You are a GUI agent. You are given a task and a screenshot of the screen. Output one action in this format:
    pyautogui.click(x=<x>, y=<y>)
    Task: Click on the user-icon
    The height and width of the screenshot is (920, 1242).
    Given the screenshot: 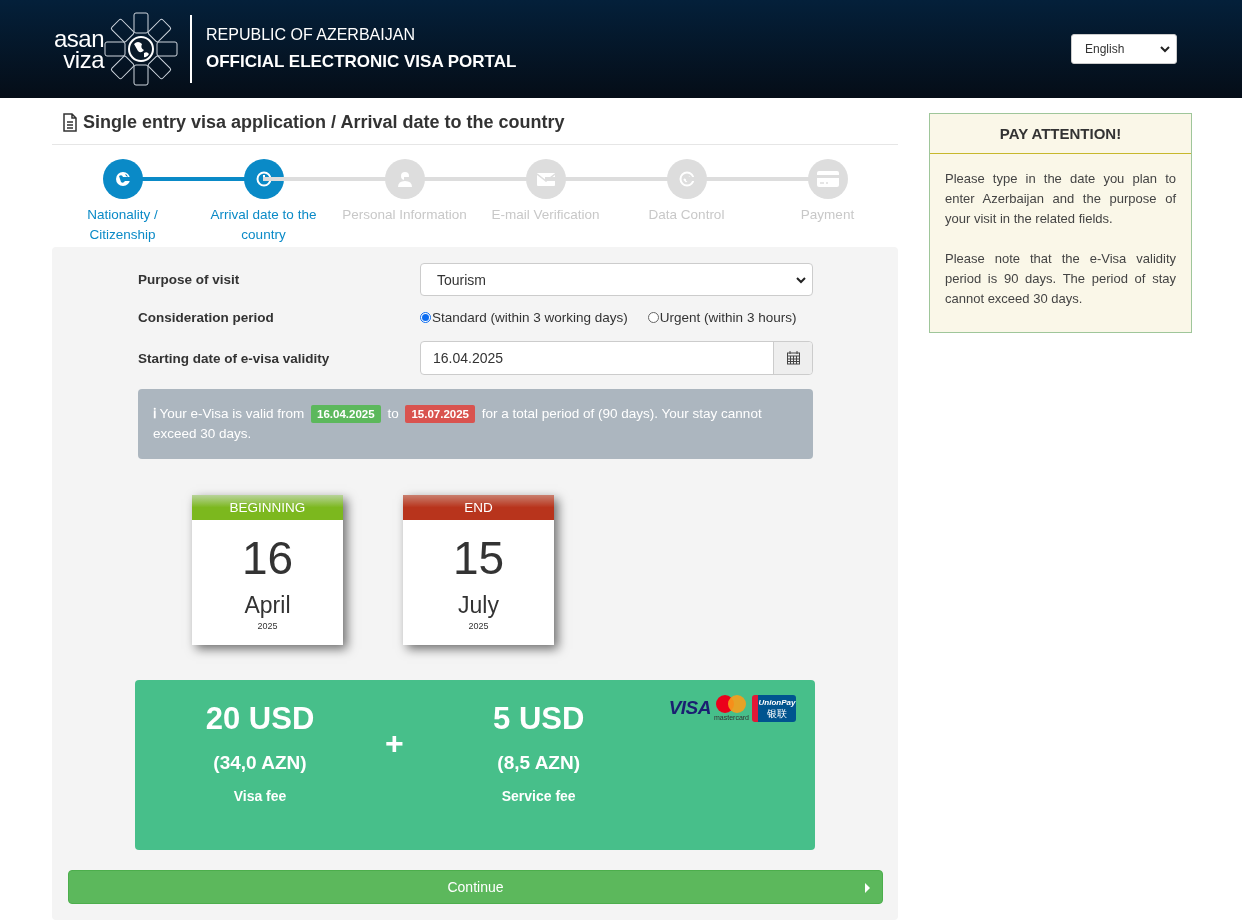 What is the action you would take?
    pyautogui.click(x=404, y=179)
    